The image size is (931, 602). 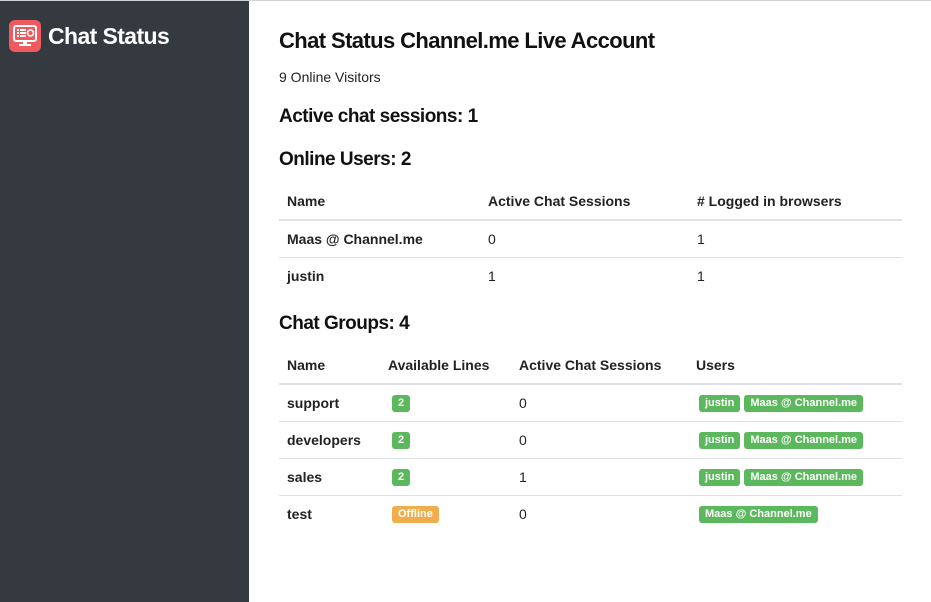 I want to click on user-active-sessions: 1, so click(x=492, y=275).